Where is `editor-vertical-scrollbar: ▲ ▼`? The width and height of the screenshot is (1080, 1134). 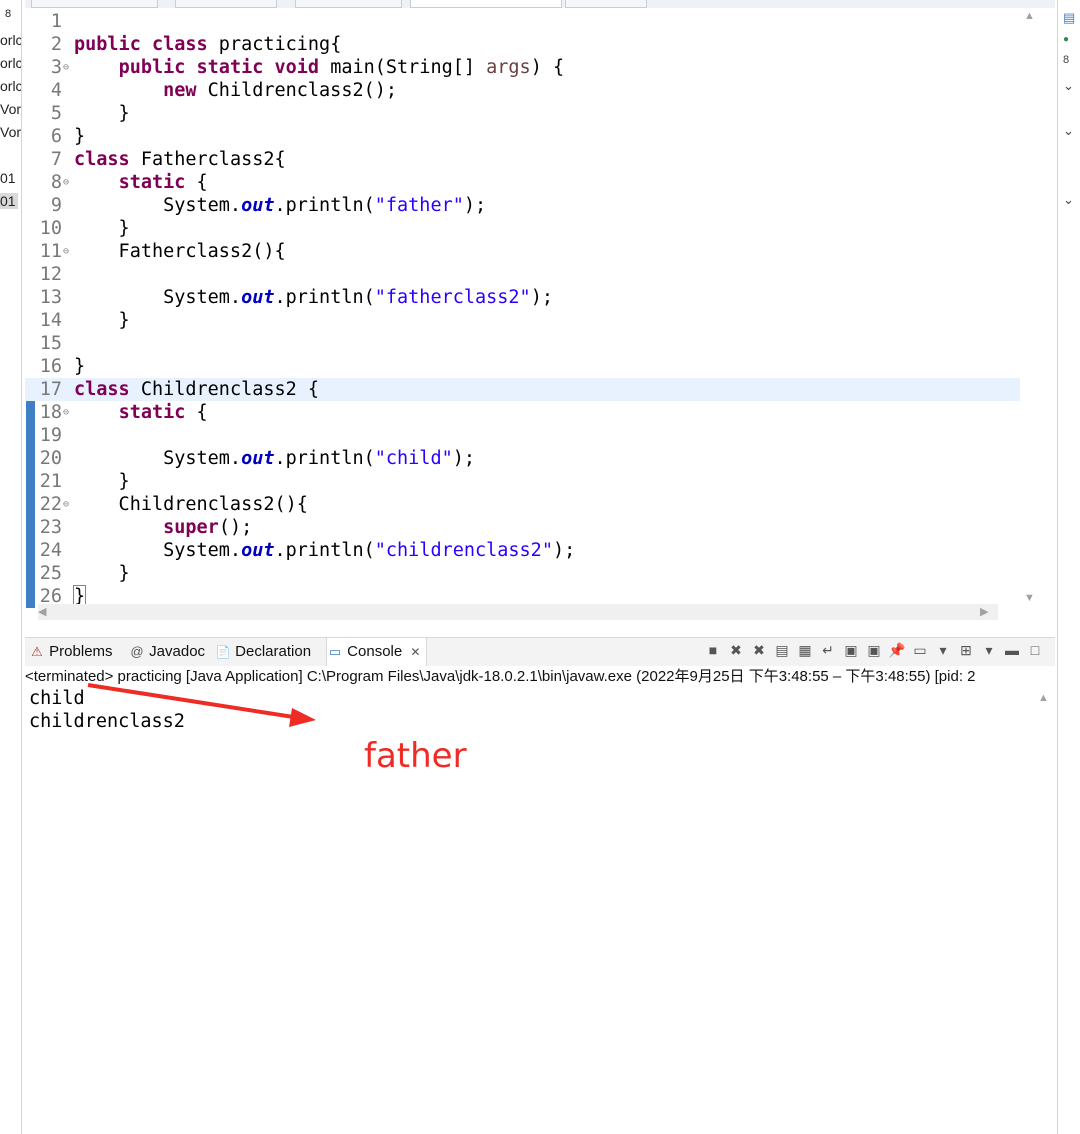 editor-vertical-scrollbar: ▲ ▼ is located at coordinates (1030, 310).